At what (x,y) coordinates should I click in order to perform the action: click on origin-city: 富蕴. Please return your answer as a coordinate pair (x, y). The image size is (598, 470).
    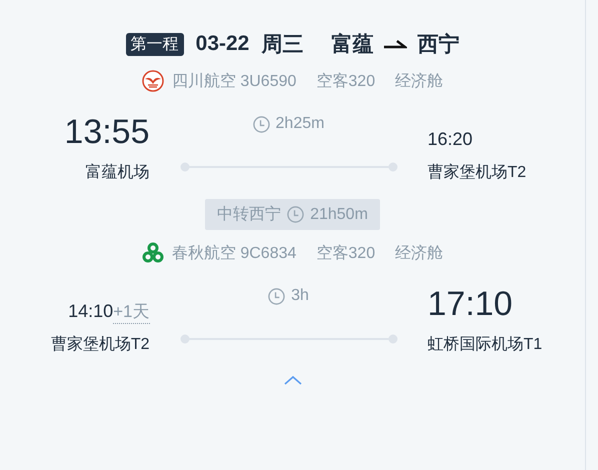
    Looking at the image, I should click on (352, 45).